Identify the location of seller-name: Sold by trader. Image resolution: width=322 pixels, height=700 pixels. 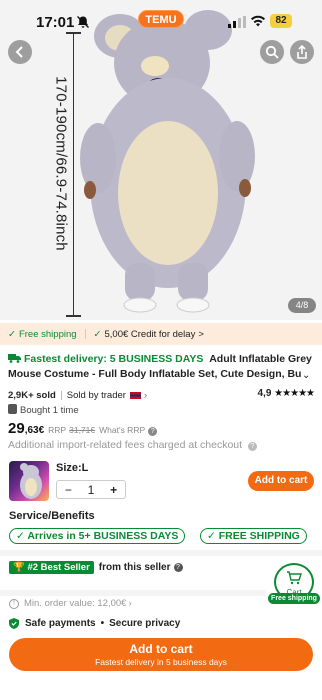
(96, 395).